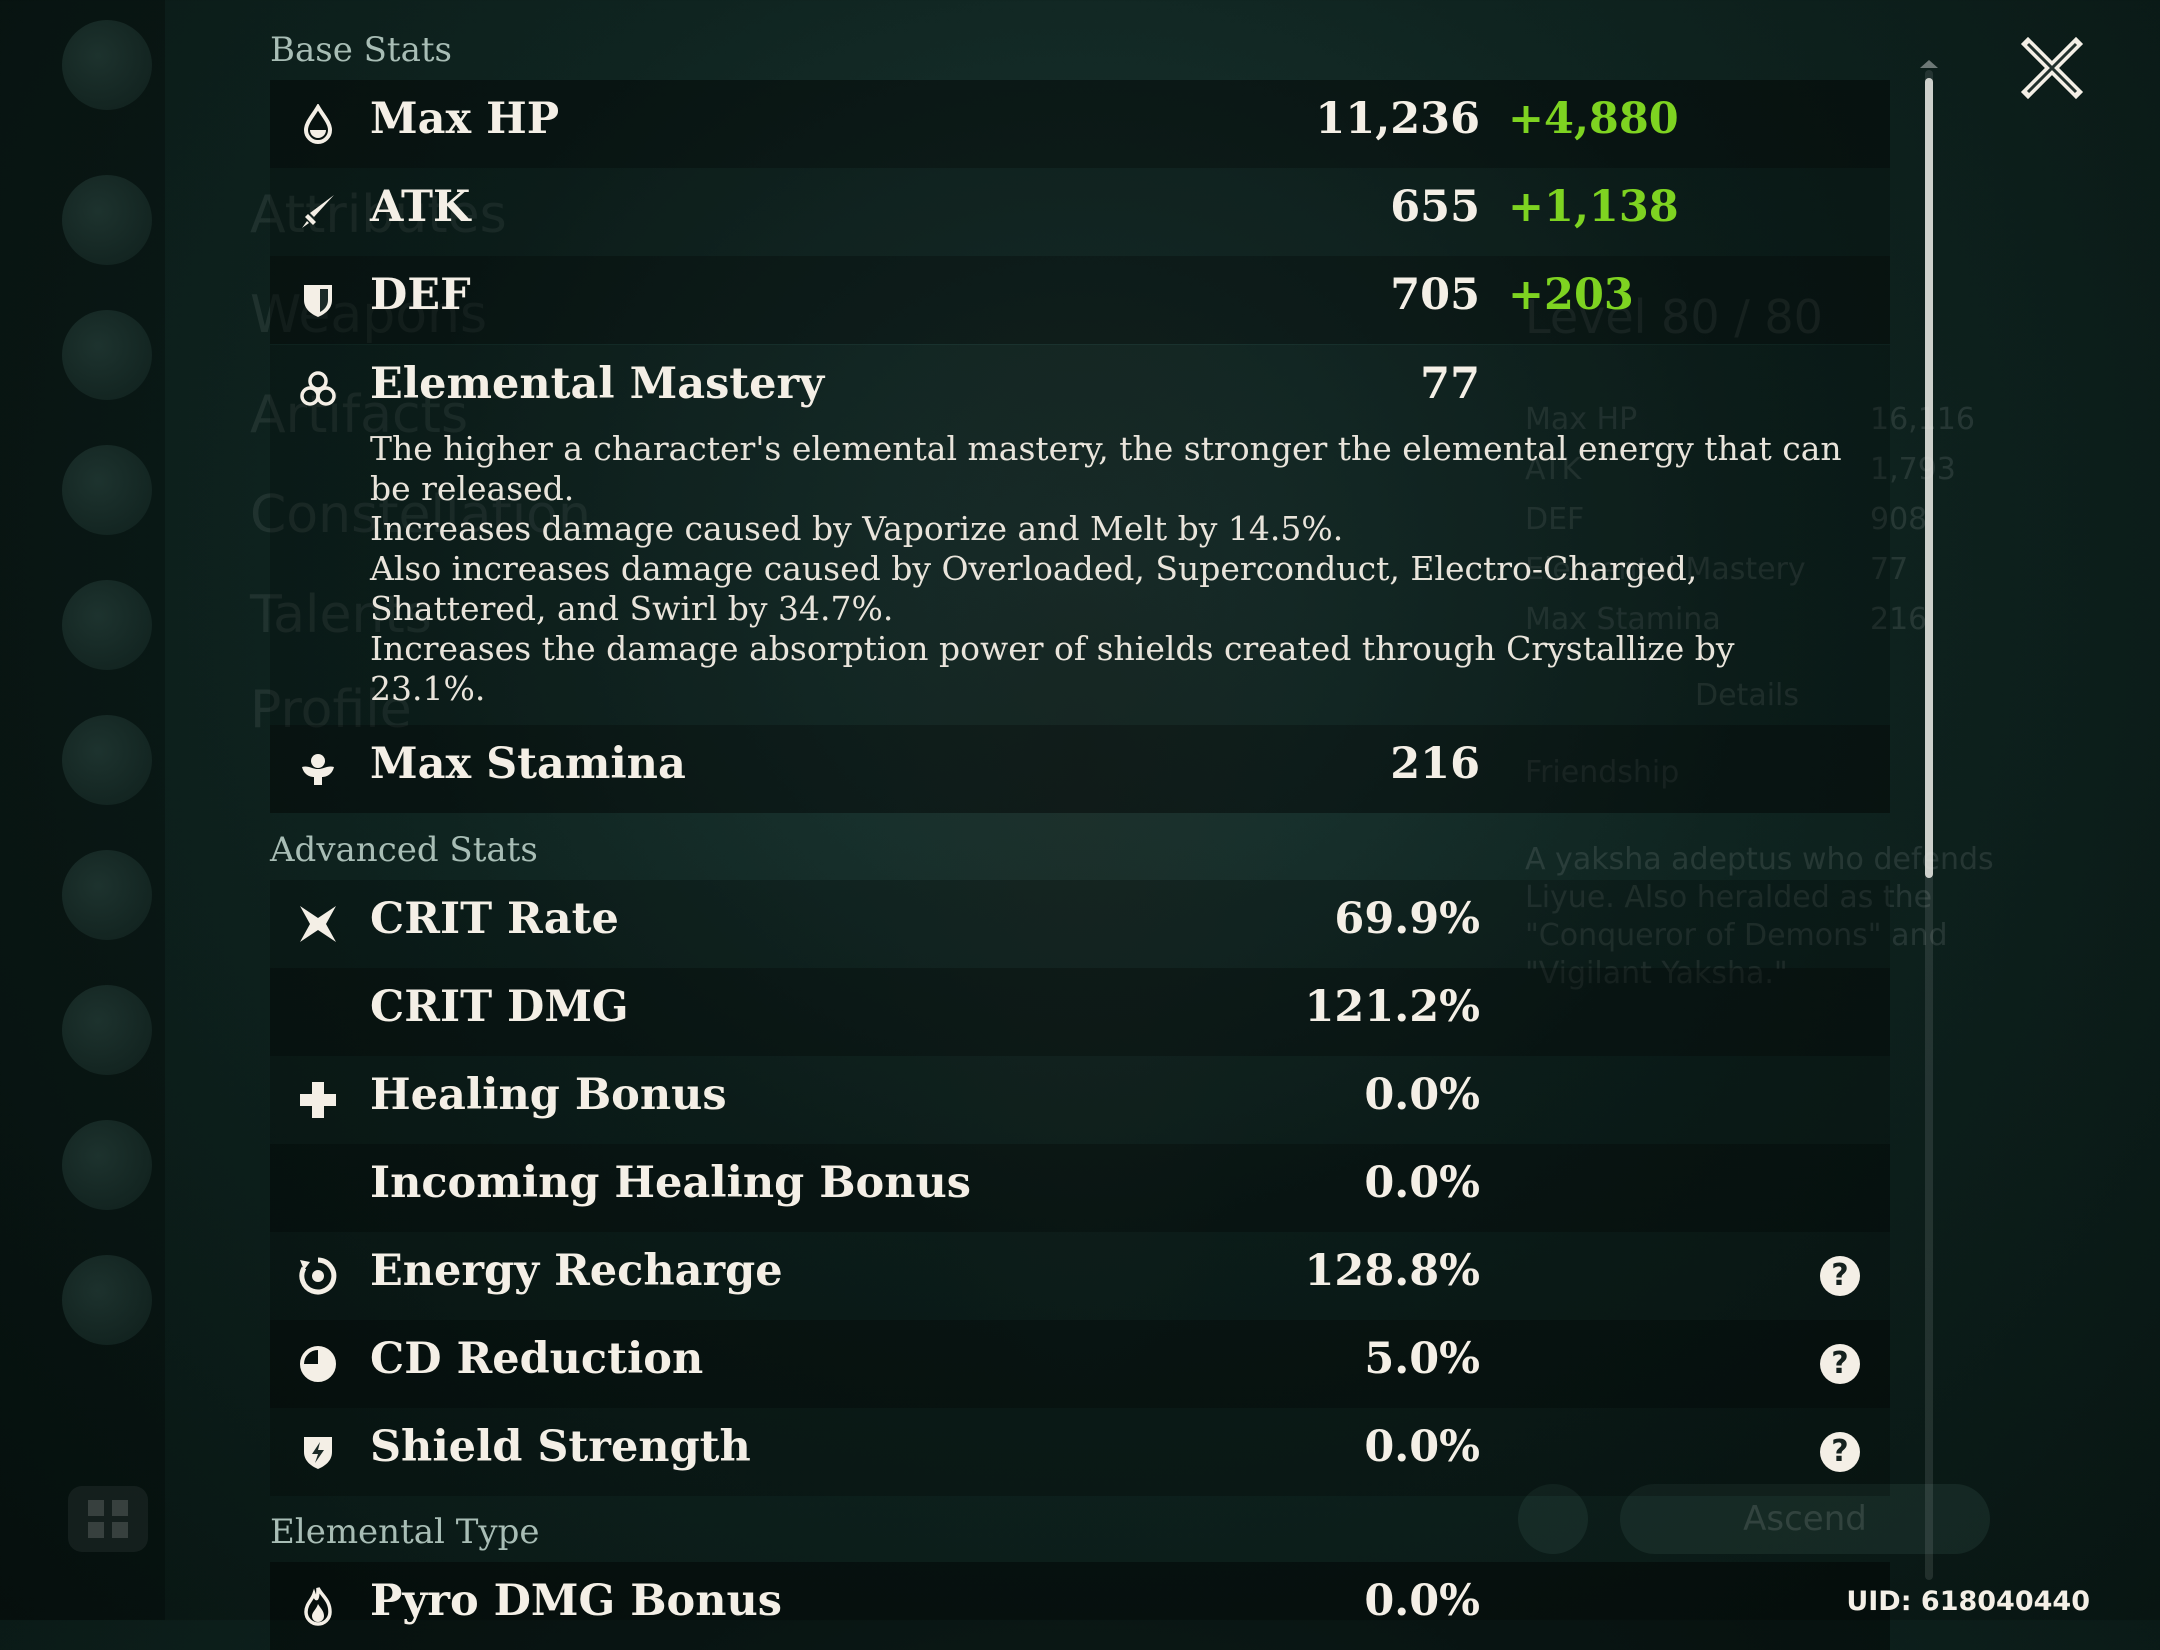  What do you see at coordinates (318, 769) in the screenshot?
I see `stamina-icon` at bounding box center [318, 769].